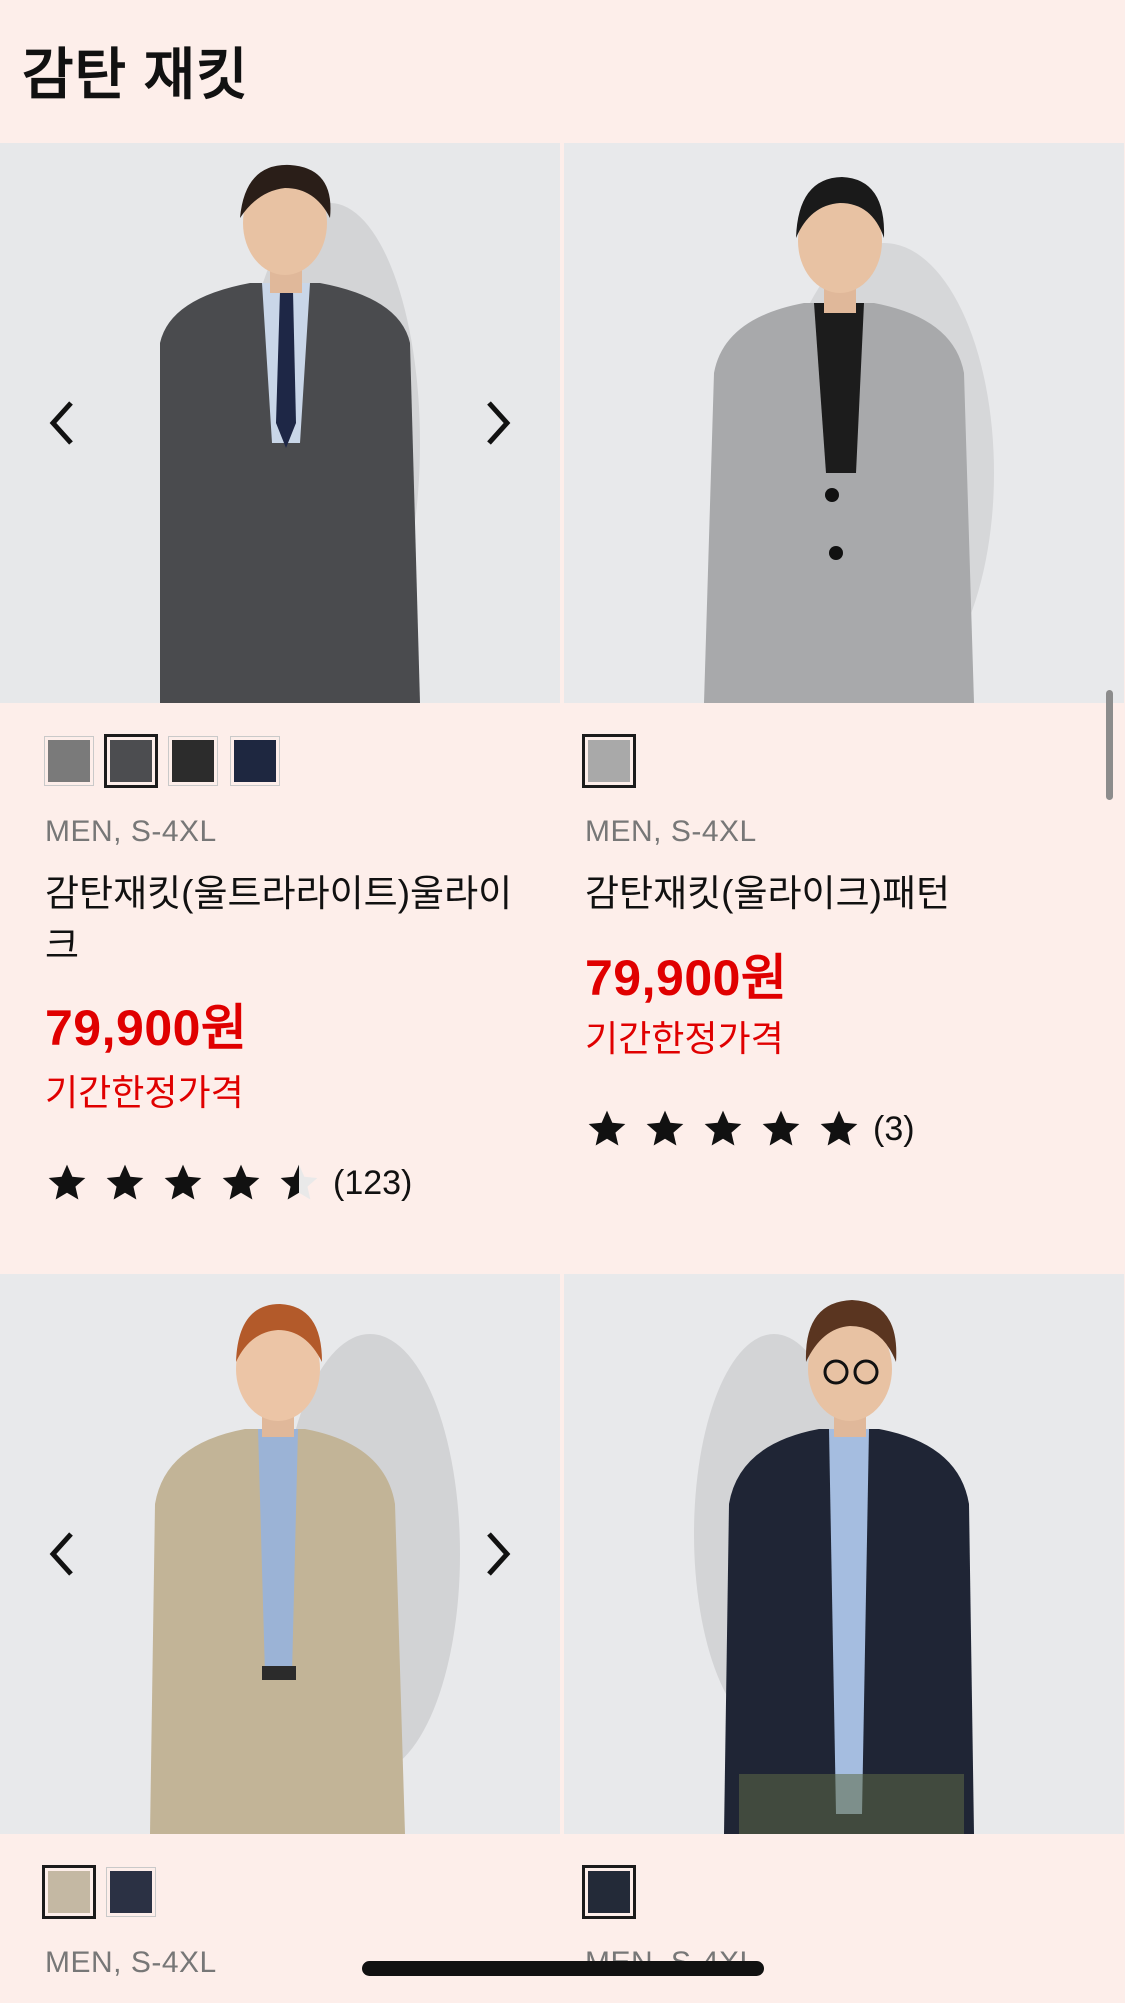 The image size is (1125, 2003). I want to click on product-name: 감탄재킷(울트라라이트)울라이크, so click(280, 920).